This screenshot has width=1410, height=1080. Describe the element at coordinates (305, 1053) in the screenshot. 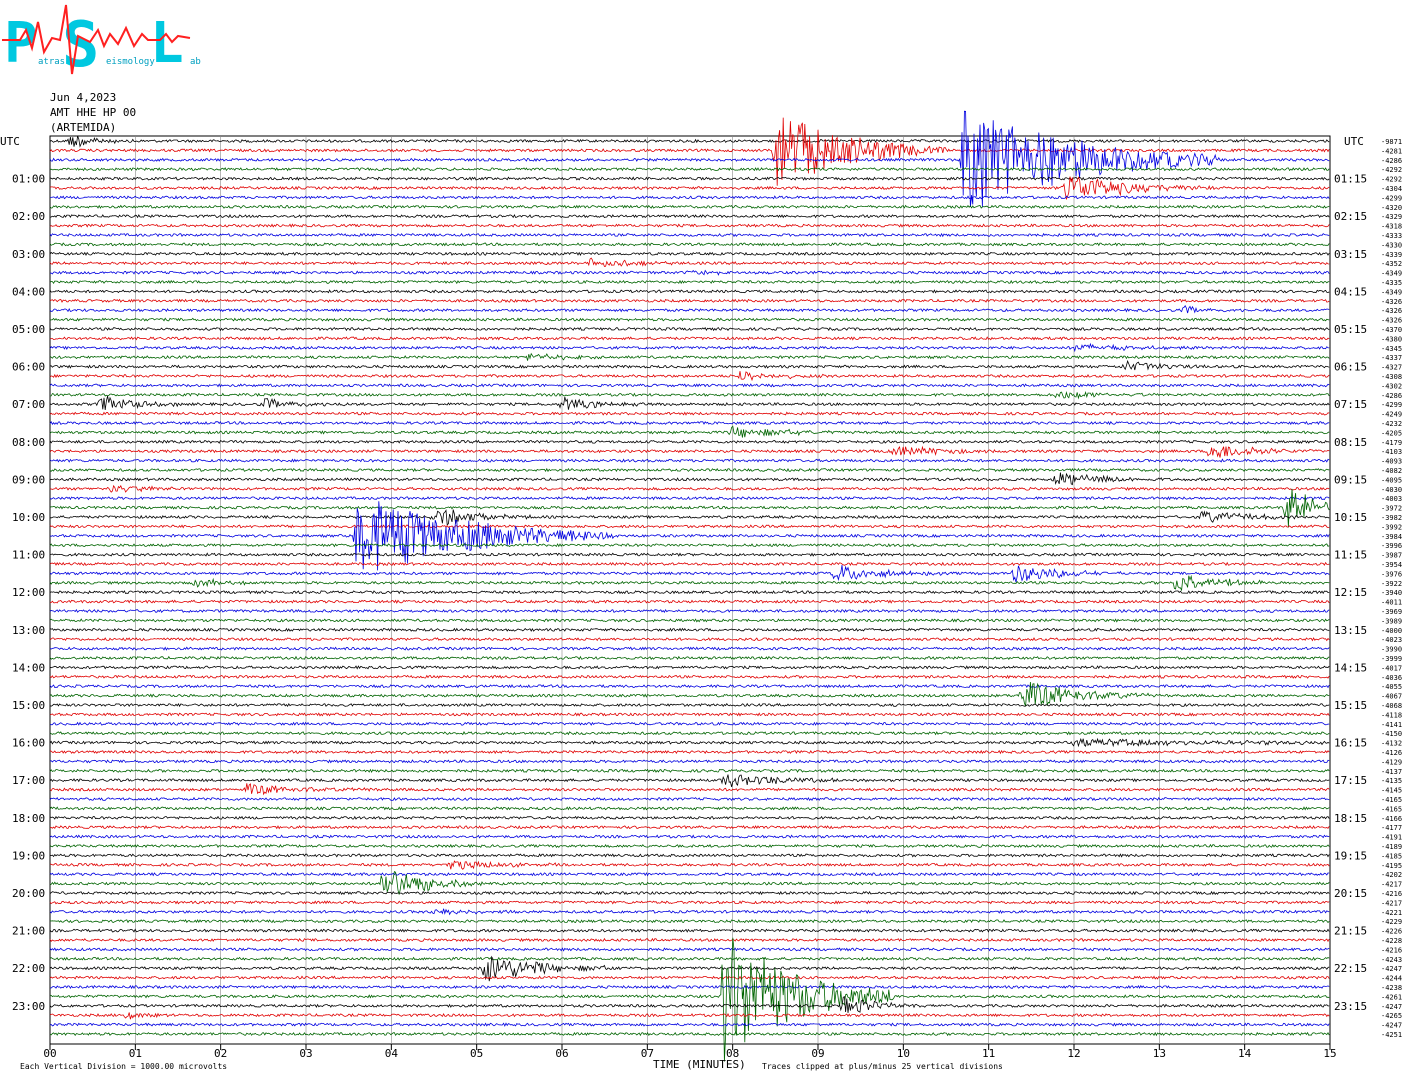

I see `x-tick-label: 03` at that location.